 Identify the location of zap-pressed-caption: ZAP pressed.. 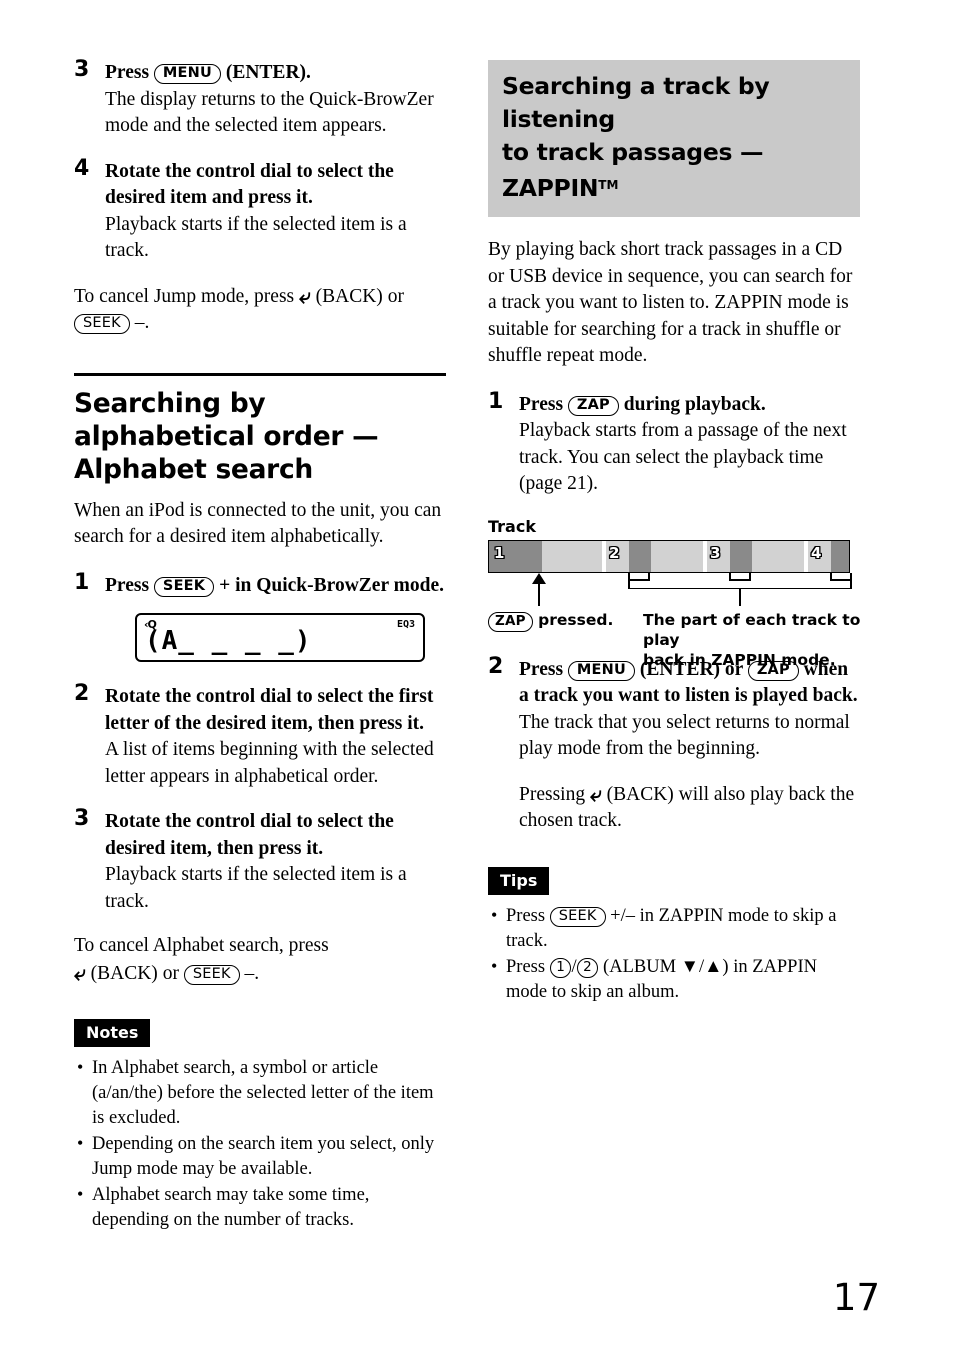
(550, 621).